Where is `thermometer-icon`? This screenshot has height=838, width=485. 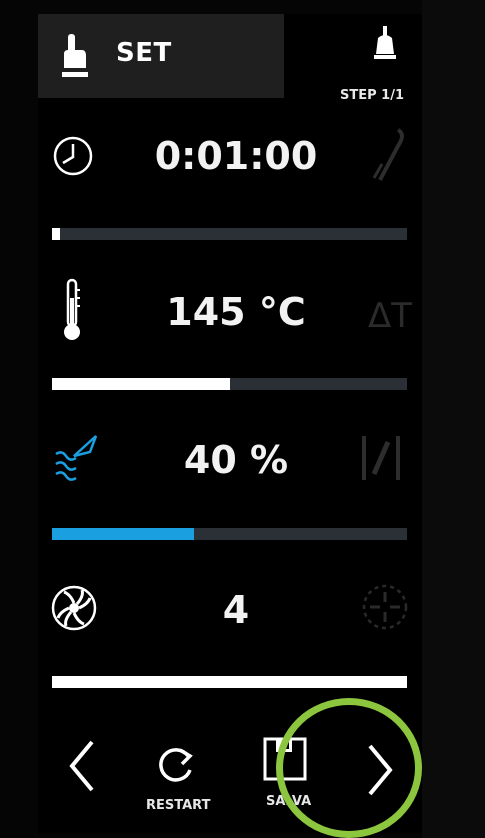
thermometer-icon is located at coordinates (72, 310).